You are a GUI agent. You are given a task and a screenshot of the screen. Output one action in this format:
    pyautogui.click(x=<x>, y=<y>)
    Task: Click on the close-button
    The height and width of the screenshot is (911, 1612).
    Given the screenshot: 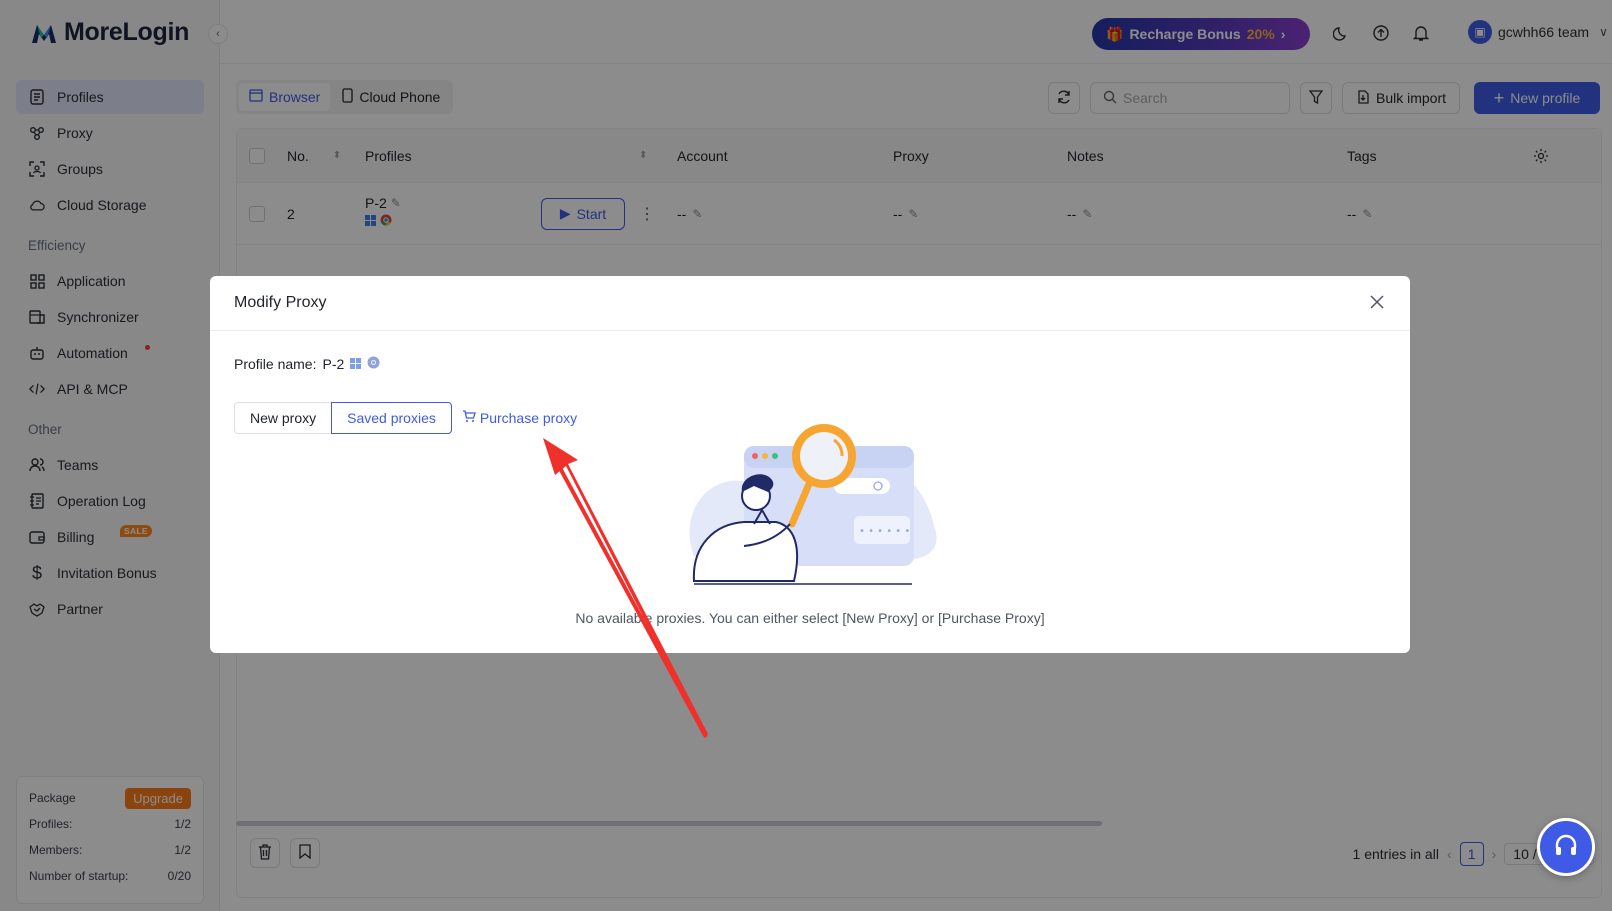 What is the action you would take?
    pyautogui.click(x=1377, y=303)
    